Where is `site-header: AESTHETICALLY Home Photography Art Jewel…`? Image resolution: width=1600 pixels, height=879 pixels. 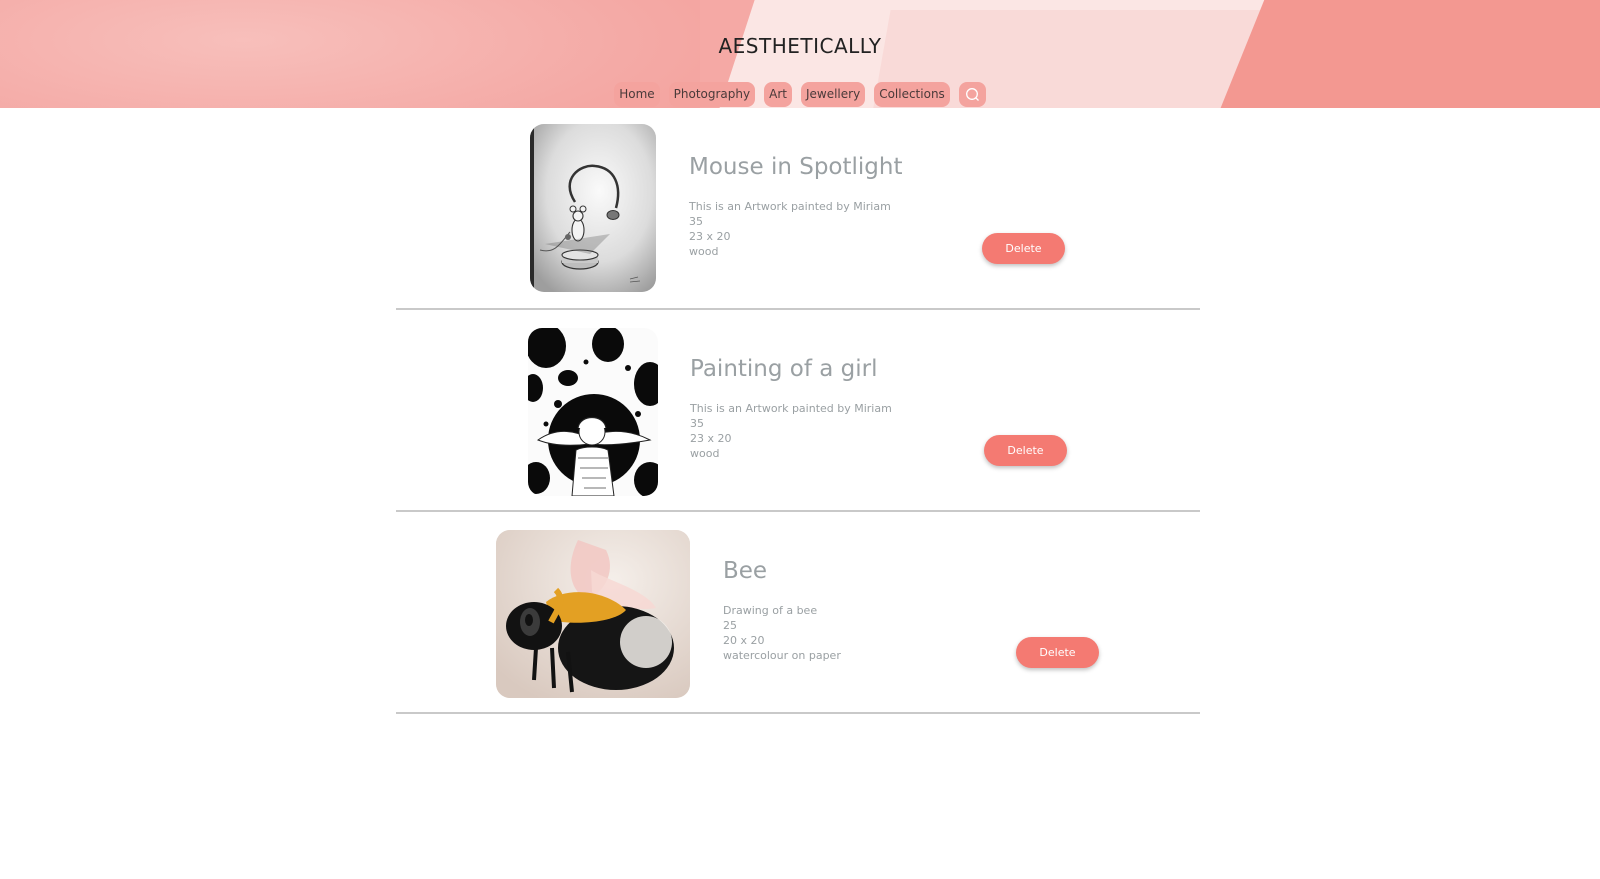
site-header: AESTHETICALLY Home Photography Art Jewel… is located at coordinates (800, 54).